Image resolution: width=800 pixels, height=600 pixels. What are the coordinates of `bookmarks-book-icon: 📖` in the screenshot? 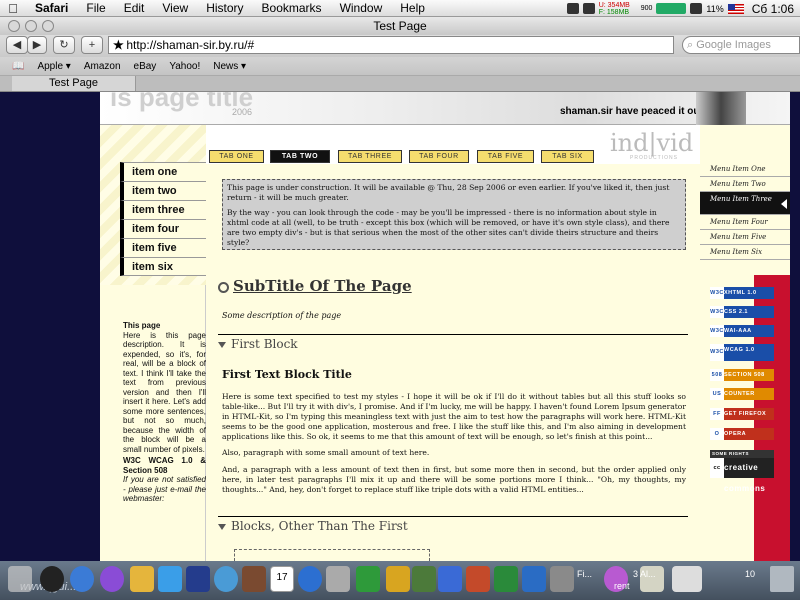 It's located at (18, 66).